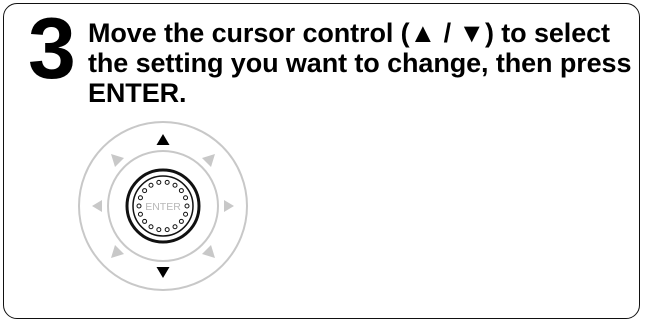  I want to click on cursor-control-dial: ENTER, so click(163, 206).